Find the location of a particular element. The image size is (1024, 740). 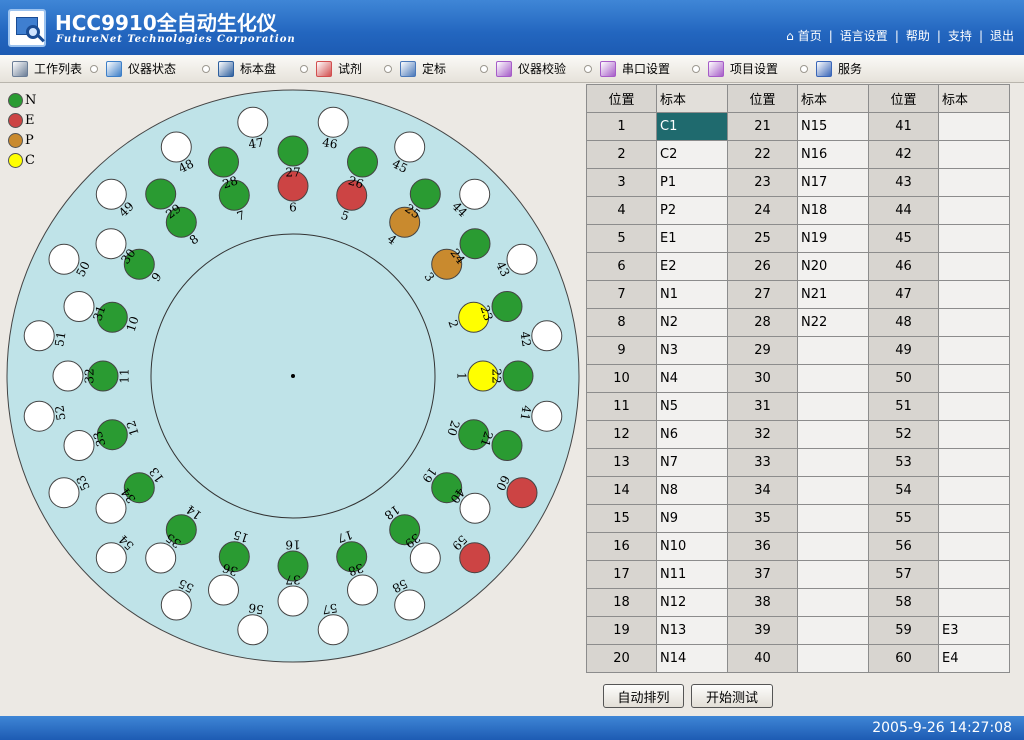

sample-cell: N17 is located at coordinates (833, 182).